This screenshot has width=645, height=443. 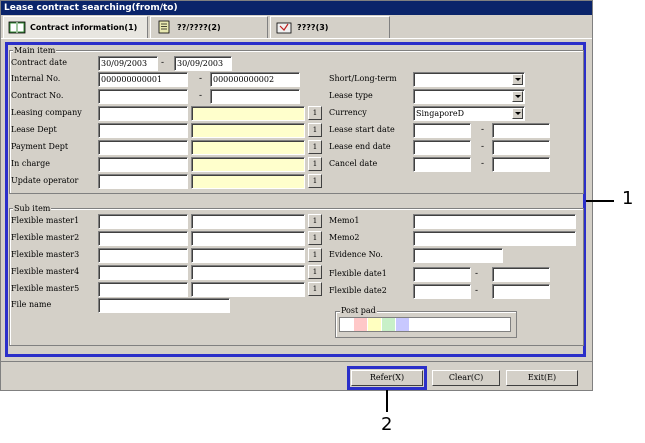 What do you see at coordinates (315, 113) in the screenshot?
I see `leasing-company-lookup-button: 1` at bounding box center [315, 113].